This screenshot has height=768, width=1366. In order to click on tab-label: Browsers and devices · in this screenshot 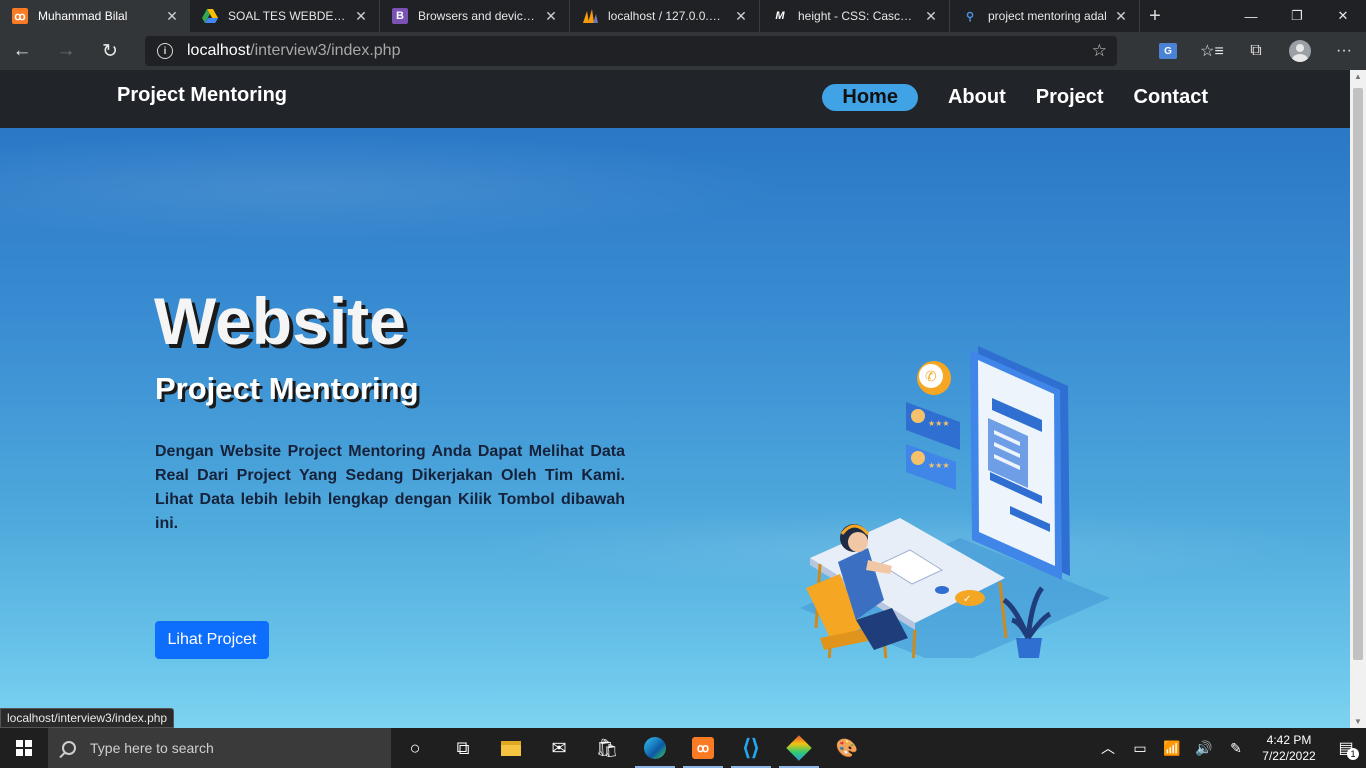, I will do `click(477, 16)`.